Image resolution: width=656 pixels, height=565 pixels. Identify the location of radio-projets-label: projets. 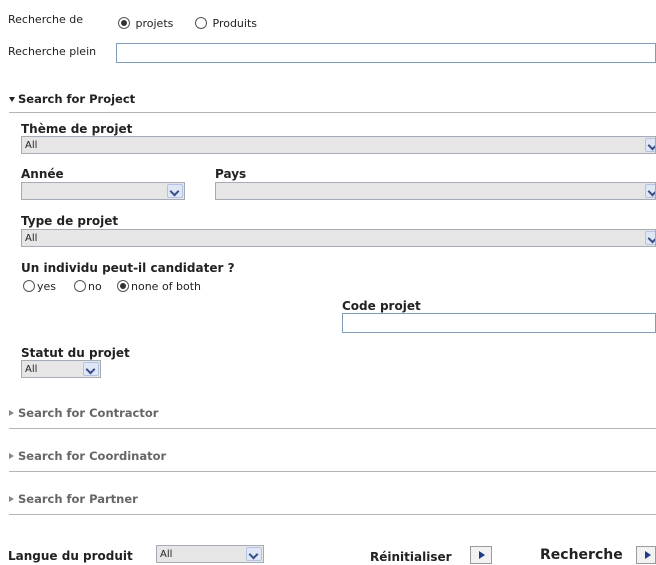
(155, 23).